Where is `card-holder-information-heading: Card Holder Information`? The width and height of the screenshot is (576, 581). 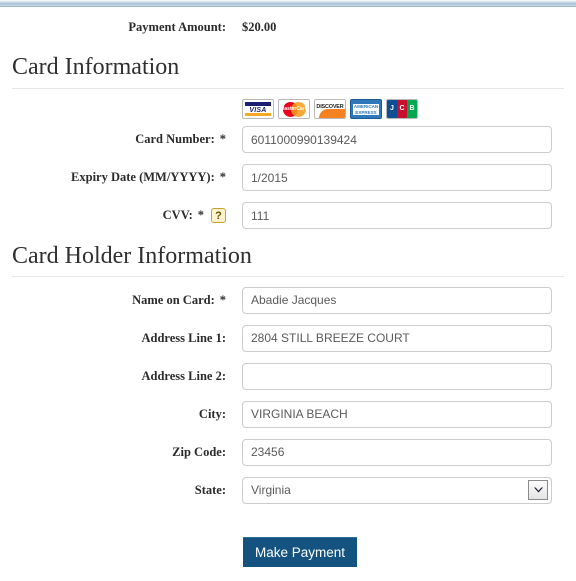 card-holder-information-heading: Card Holder Information is located at coordinates (132, 255).